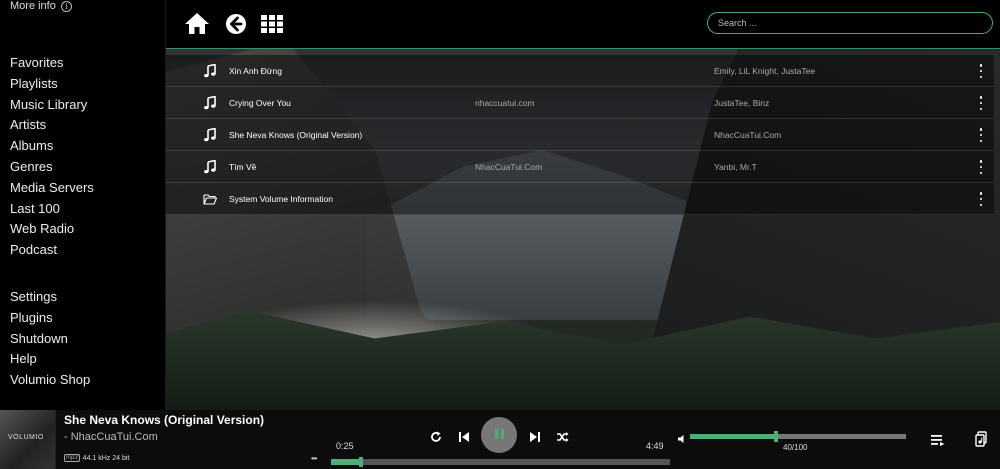  I want to click on folder-row: System Volume Information, so click(580, 199).